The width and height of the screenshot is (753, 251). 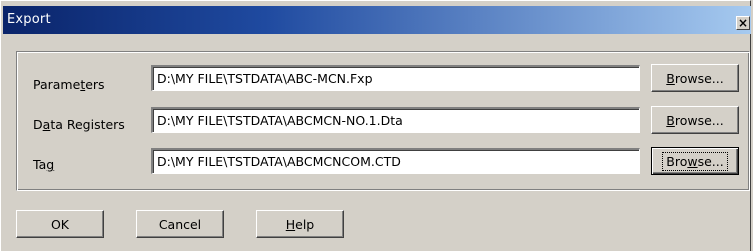 What do you see at coordinates (29, 19) in the screenshot?
I see `window-title: Export` at bounding box center [29, 19].